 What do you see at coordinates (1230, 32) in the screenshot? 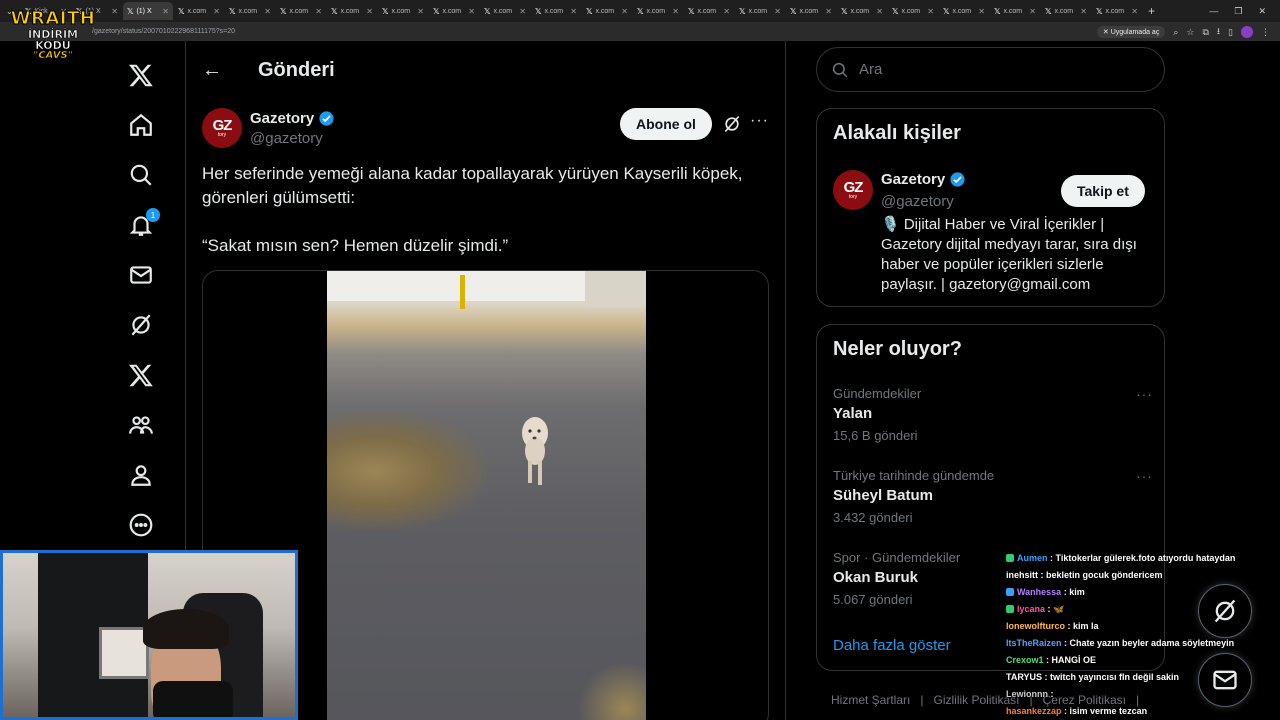
I see `sidebar-icon: ▯` at bounding box center [1230, 32].